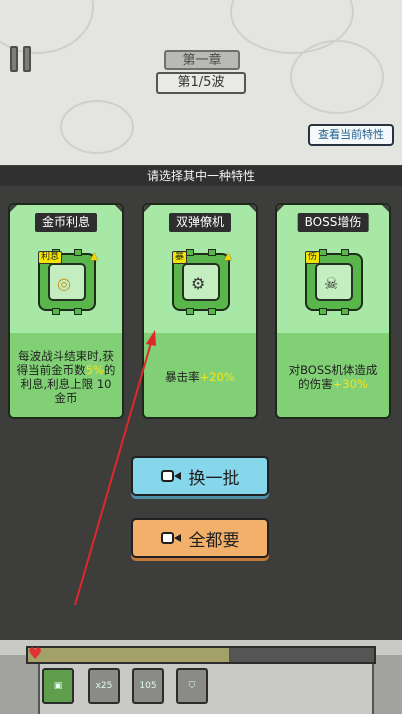  I want to click on equipment-slot-3: 105, so click(148, 686).